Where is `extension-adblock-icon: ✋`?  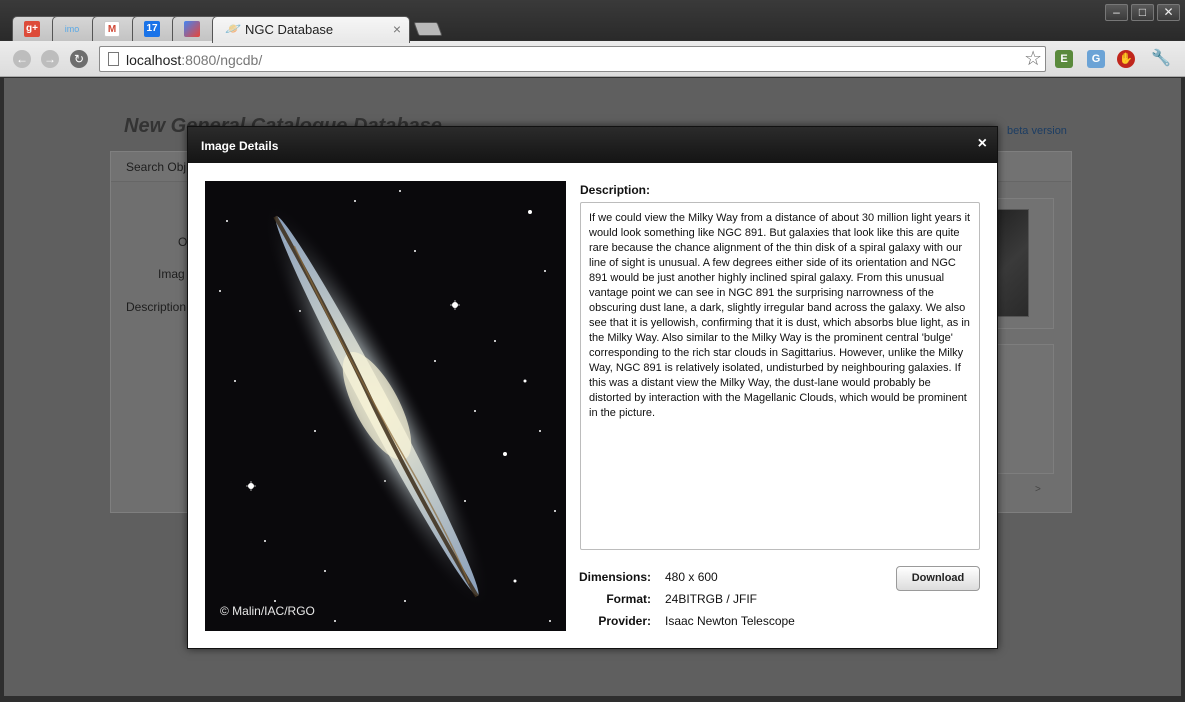
extension-adblock-icon: ✋ is located at coordinates (1126, 59).